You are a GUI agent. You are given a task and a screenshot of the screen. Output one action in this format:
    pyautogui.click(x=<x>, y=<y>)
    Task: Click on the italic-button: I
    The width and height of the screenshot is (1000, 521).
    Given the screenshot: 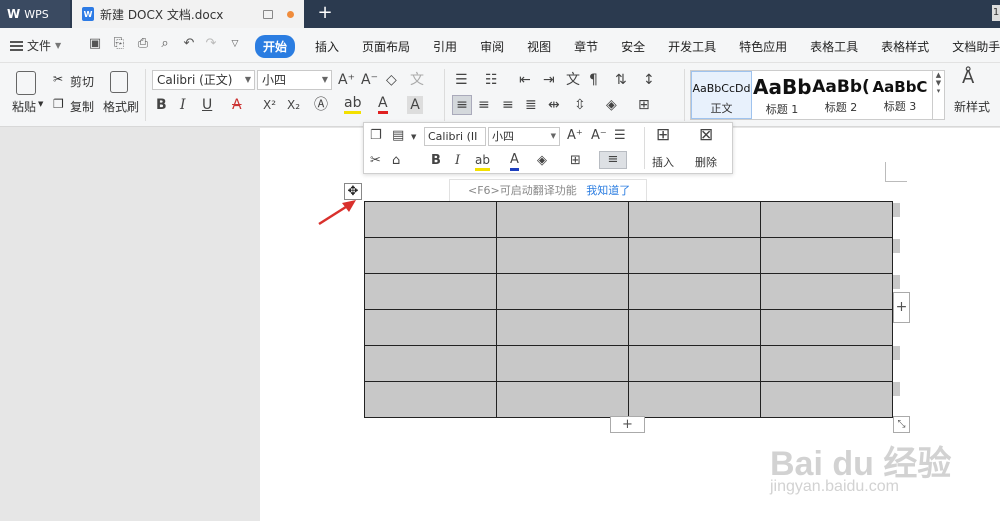 What is the action you would take?
    pyautogui.click(x=183, y=105)
    